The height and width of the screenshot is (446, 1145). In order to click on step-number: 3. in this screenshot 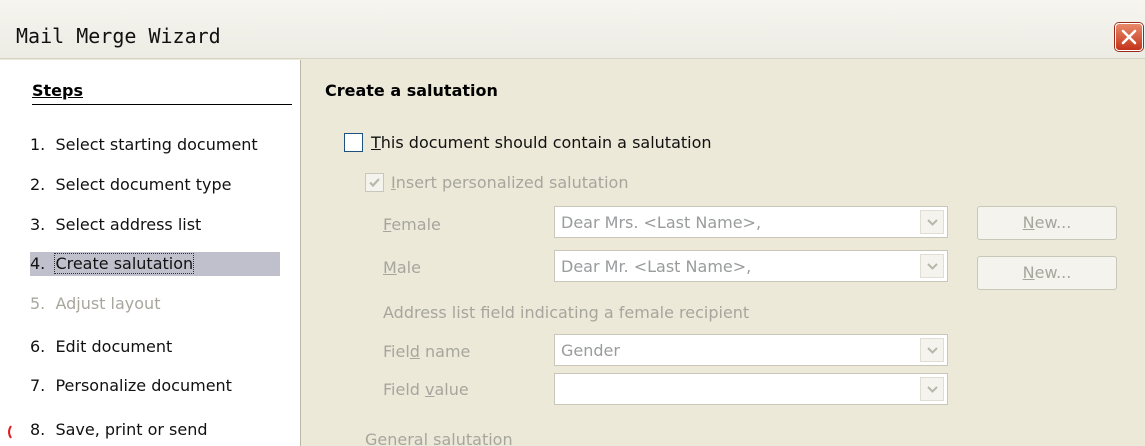, I will do `click(38, 224)`.